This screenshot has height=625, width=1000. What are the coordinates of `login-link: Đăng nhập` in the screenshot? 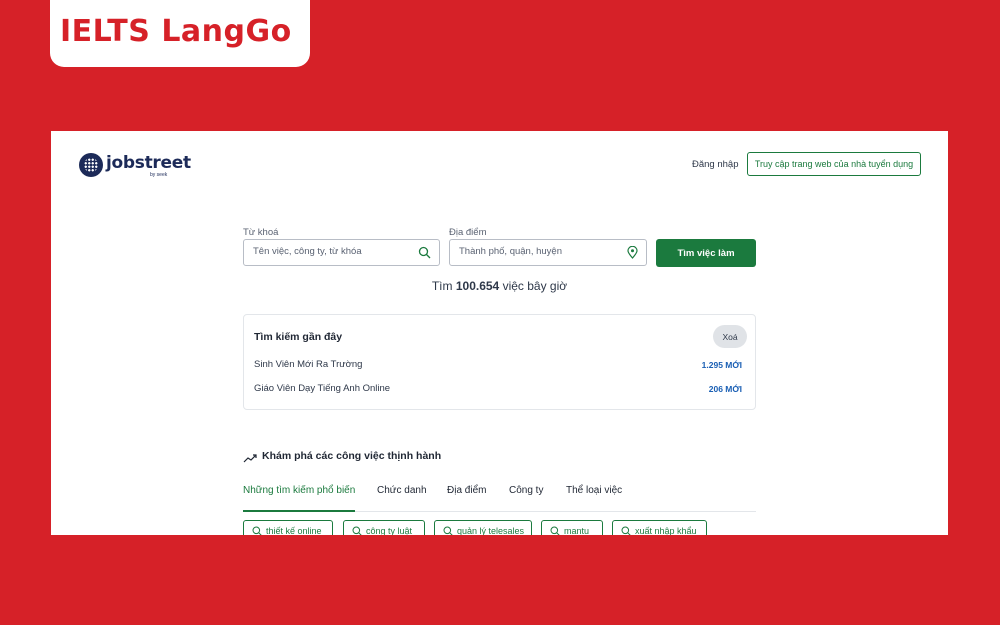 It's located at (715, 164).